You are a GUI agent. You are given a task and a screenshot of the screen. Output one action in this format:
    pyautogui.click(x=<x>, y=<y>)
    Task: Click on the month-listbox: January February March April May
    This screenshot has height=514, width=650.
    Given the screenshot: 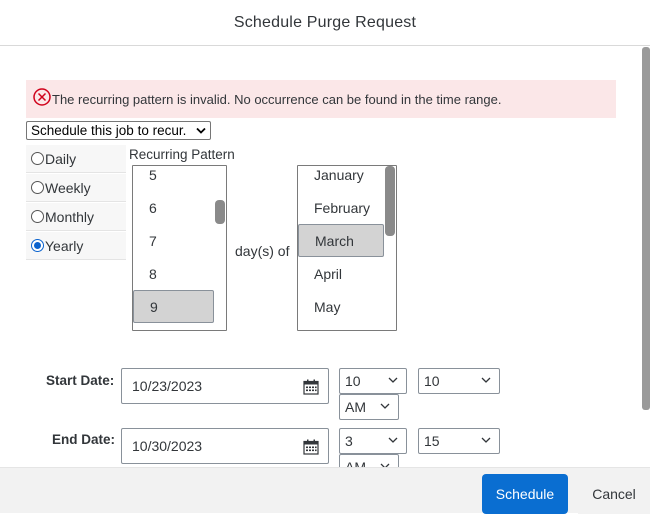 What is the action you would take?
    pyautogui.click(x=347, y=248)
    